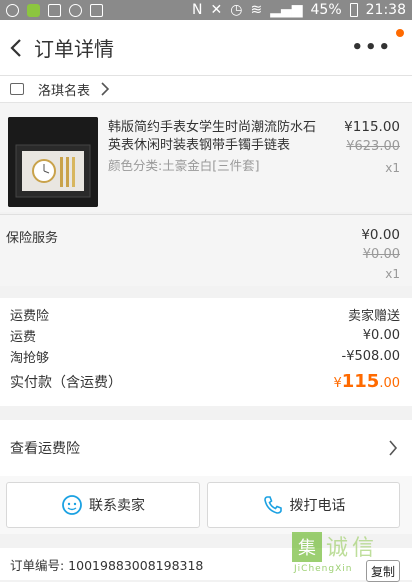 The height and width of the screenshot is (582, 412). What do you see at coordinates (371, 47) in the screenshot?
I see `more-icon: •••` at bounding box center [371, 47].